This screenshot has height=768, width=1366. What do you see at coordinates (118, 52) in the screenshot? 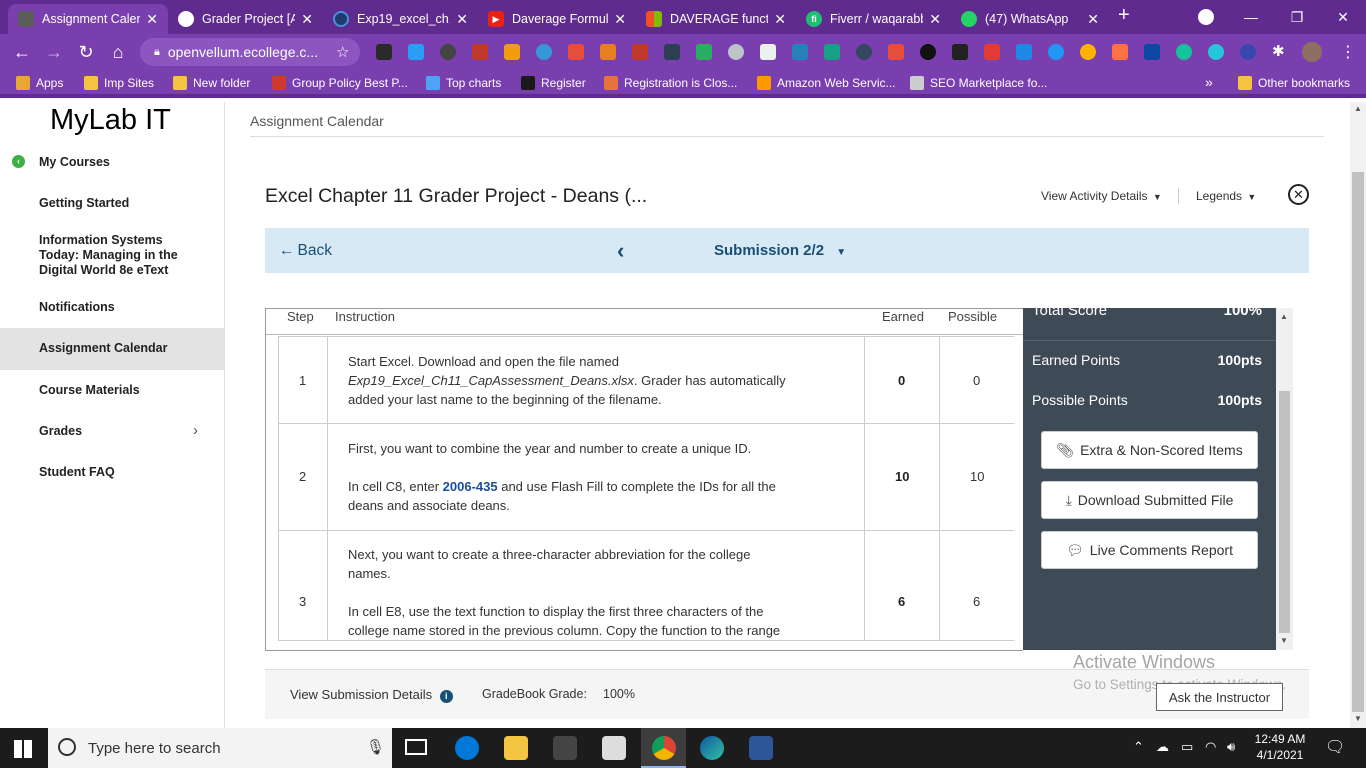
I see `home-icon: ⌂` at bounding box center [118, 52].